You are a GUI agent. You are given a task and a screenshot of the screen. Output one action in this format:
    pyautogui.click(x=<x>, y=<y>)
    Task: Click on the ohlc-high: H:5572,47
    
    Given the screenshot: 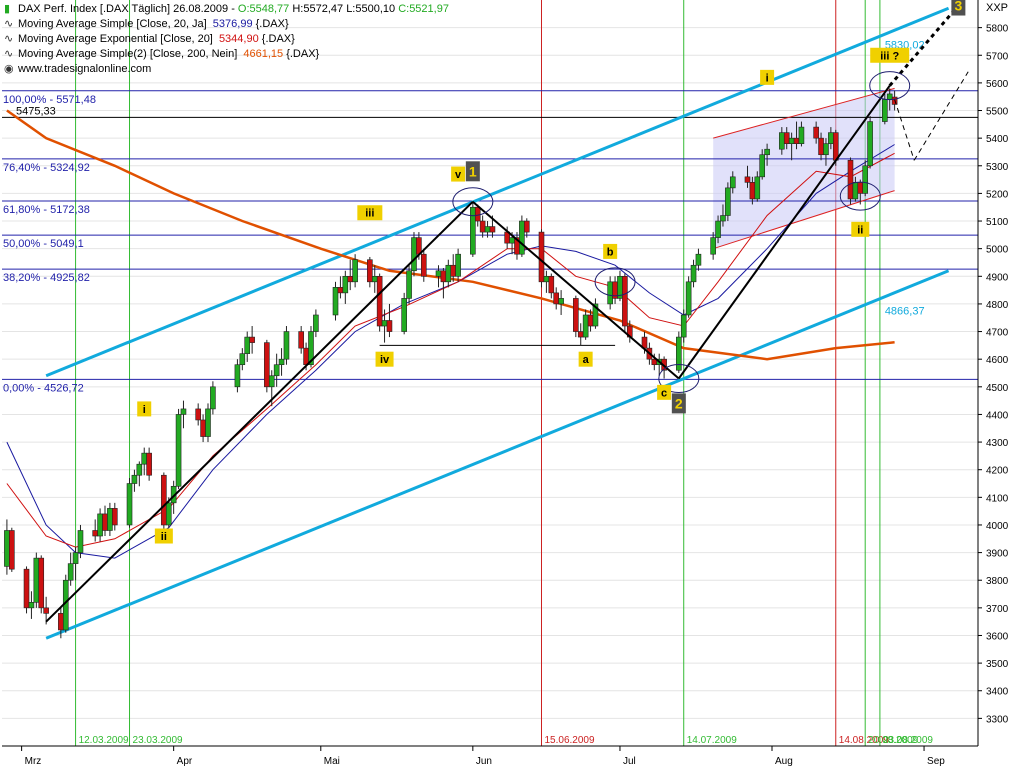 What is the action you would take?
    pyautogui.click(x=318, y=9)
    